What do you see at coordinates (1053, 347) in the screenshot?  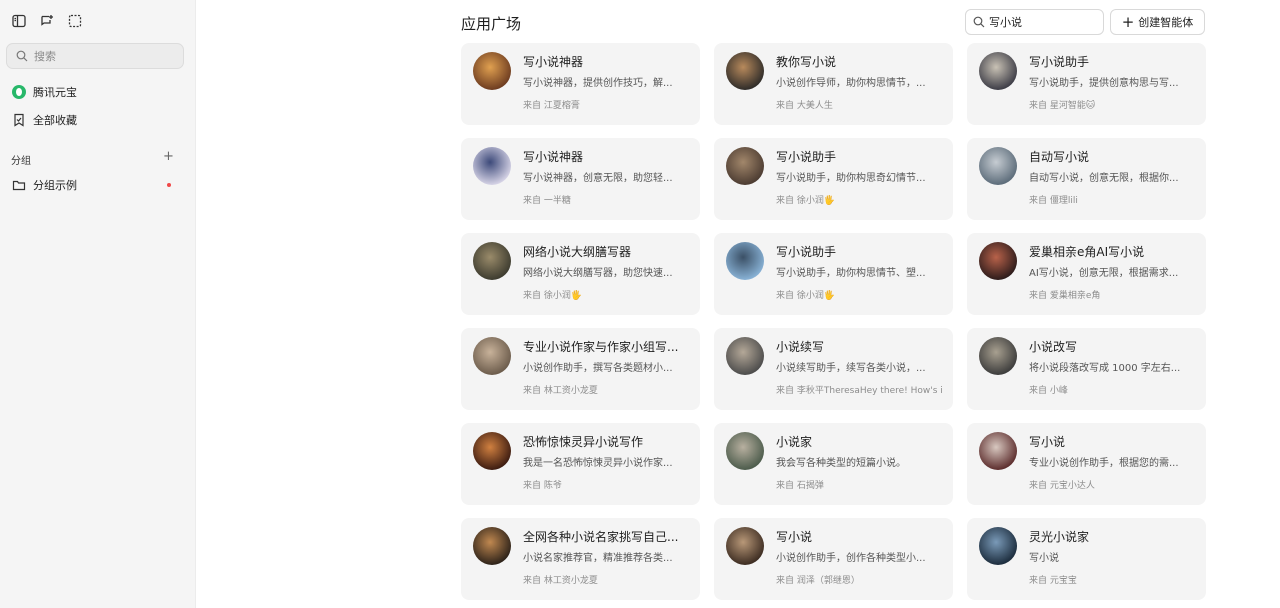 I see `app-card-title: 小说改写` at bounding box center [1053, 347].